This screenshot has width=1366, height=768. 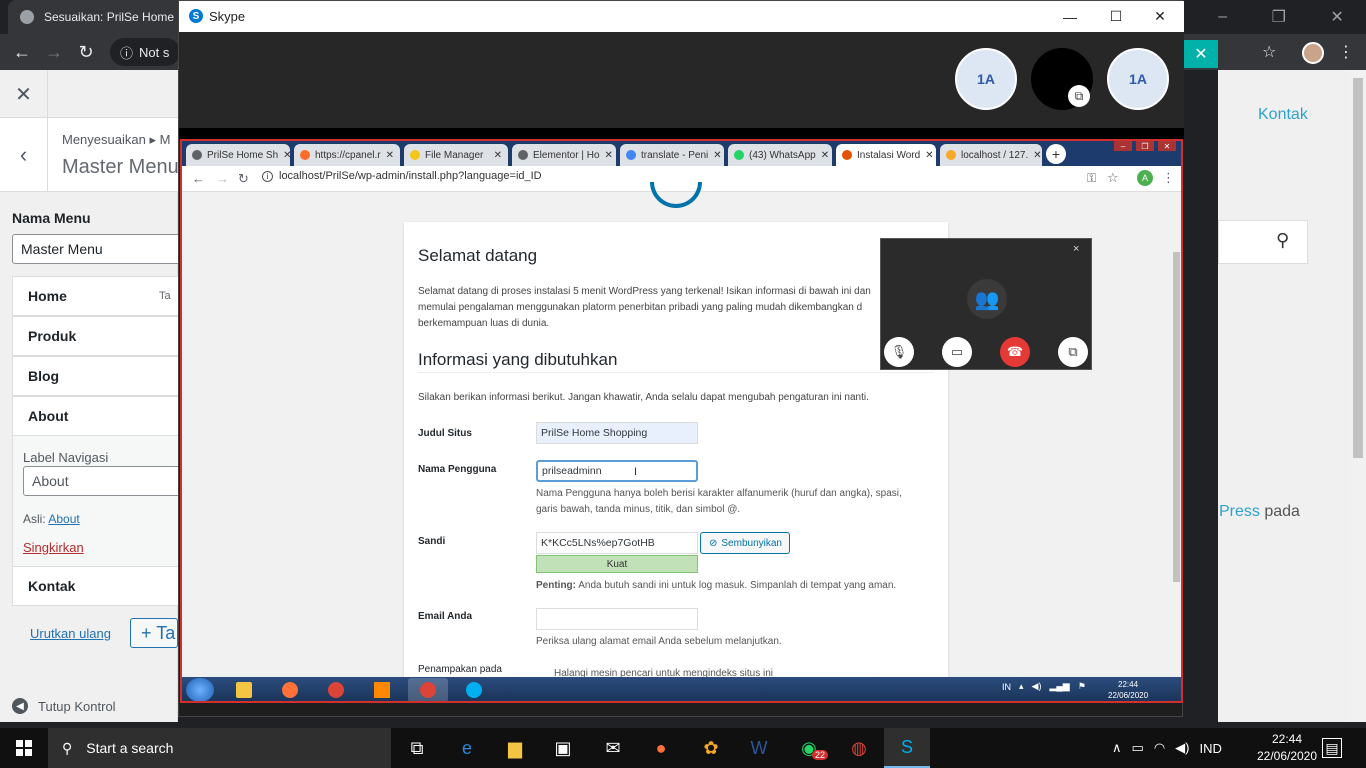 I want to click on inner-tab: translate - Peni ✕, so click(x=672, y=155).